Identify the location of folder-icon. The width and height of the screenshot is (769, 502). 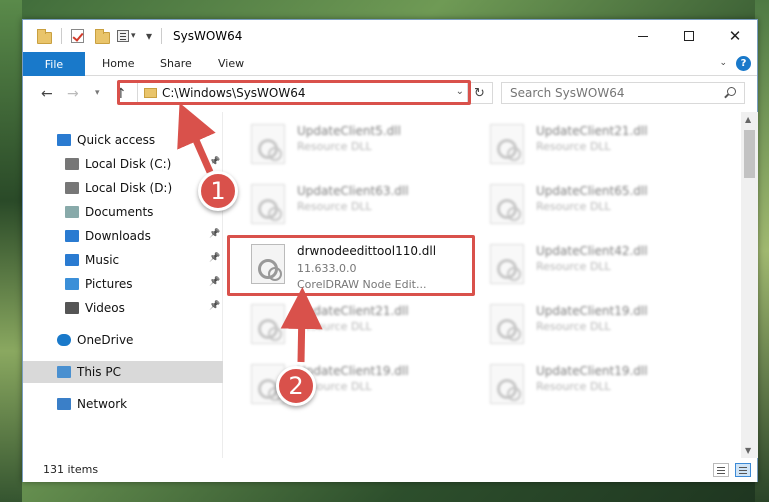
(44, 36).